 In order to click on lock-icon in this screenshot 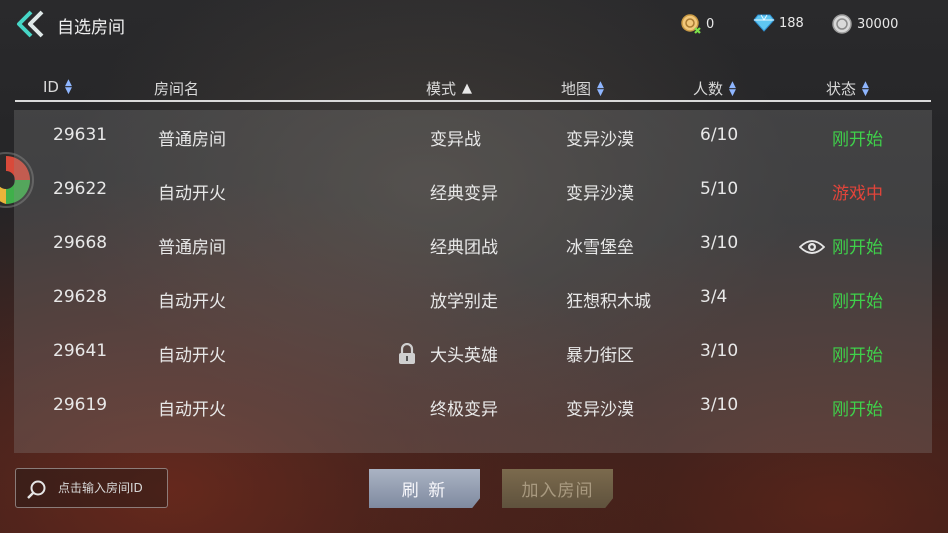, I will do `click(407, 353)`.